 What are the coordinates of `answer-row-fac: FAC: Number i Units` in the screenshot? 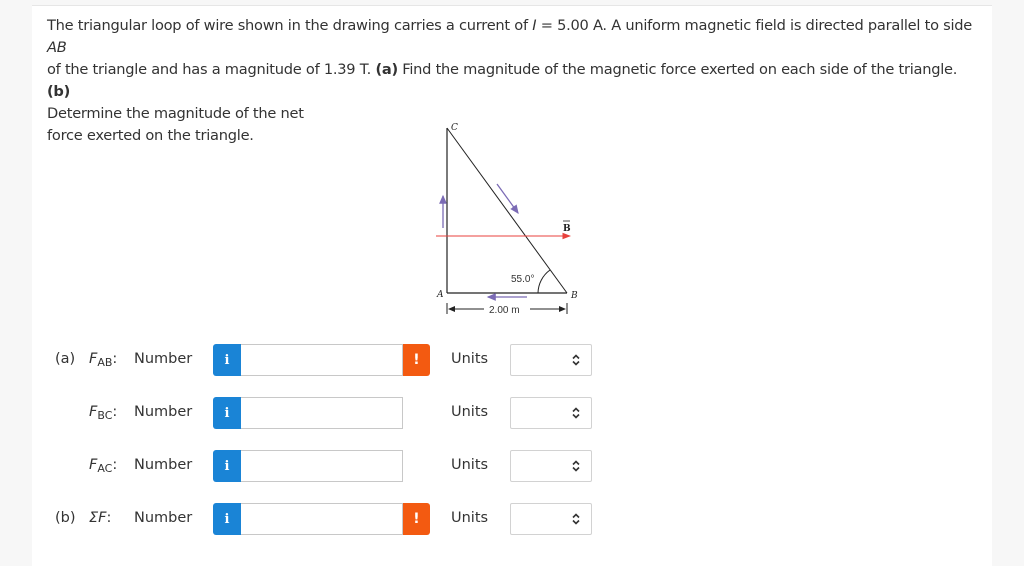 It's located at (512, 466).